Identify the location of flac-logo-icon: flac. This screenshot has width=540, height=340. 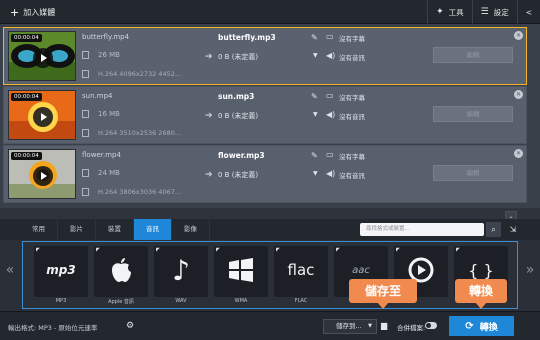
(301, 270).